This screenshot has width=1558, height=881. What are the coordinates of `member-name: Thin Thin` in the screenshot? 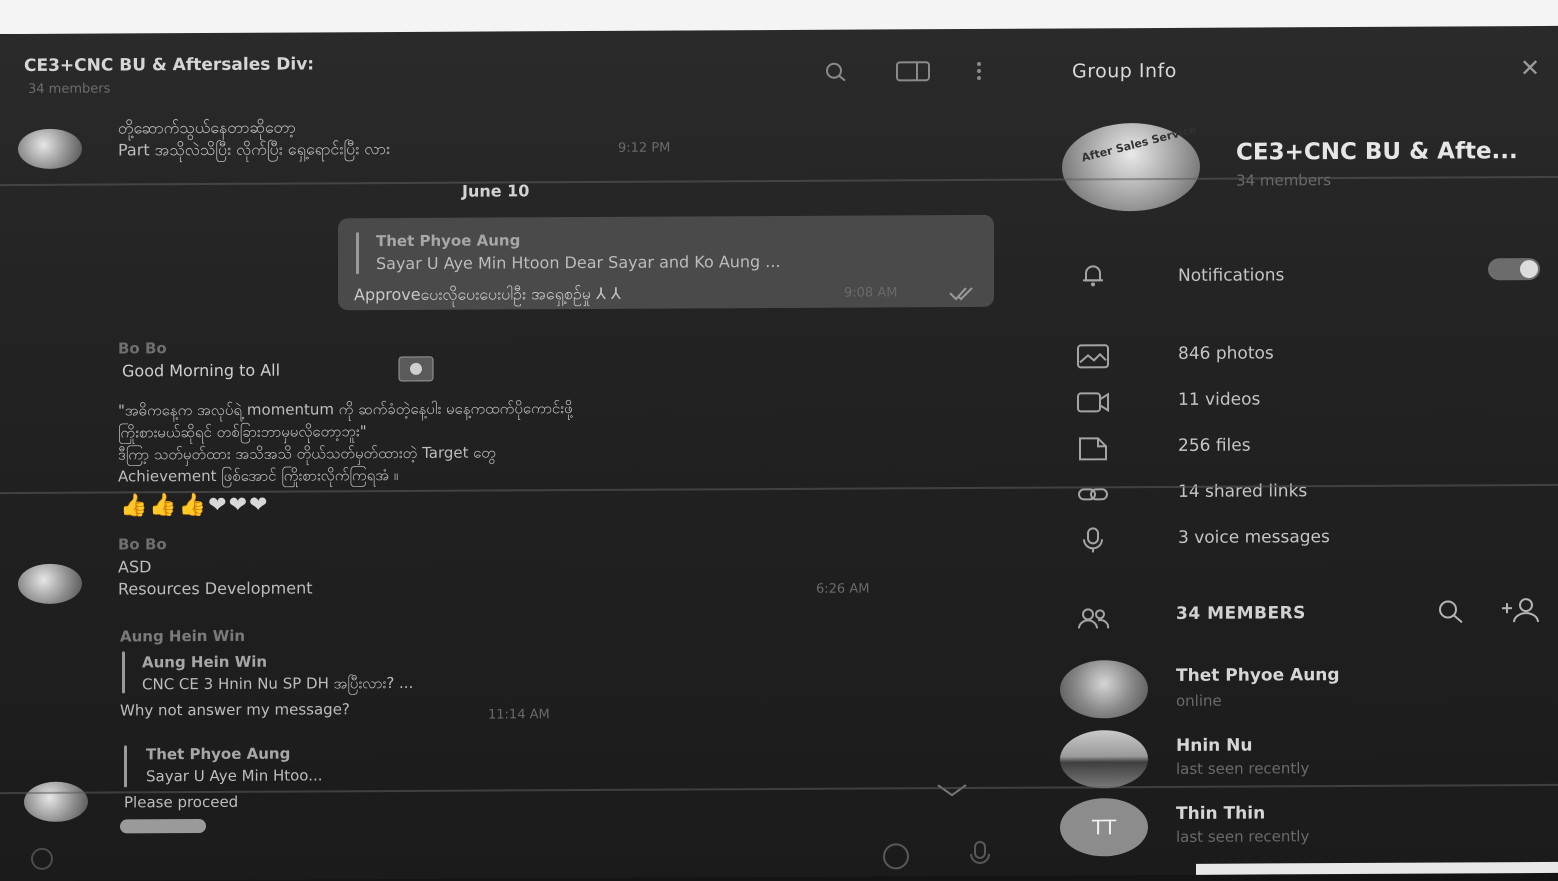 It's located at (1220, 813).